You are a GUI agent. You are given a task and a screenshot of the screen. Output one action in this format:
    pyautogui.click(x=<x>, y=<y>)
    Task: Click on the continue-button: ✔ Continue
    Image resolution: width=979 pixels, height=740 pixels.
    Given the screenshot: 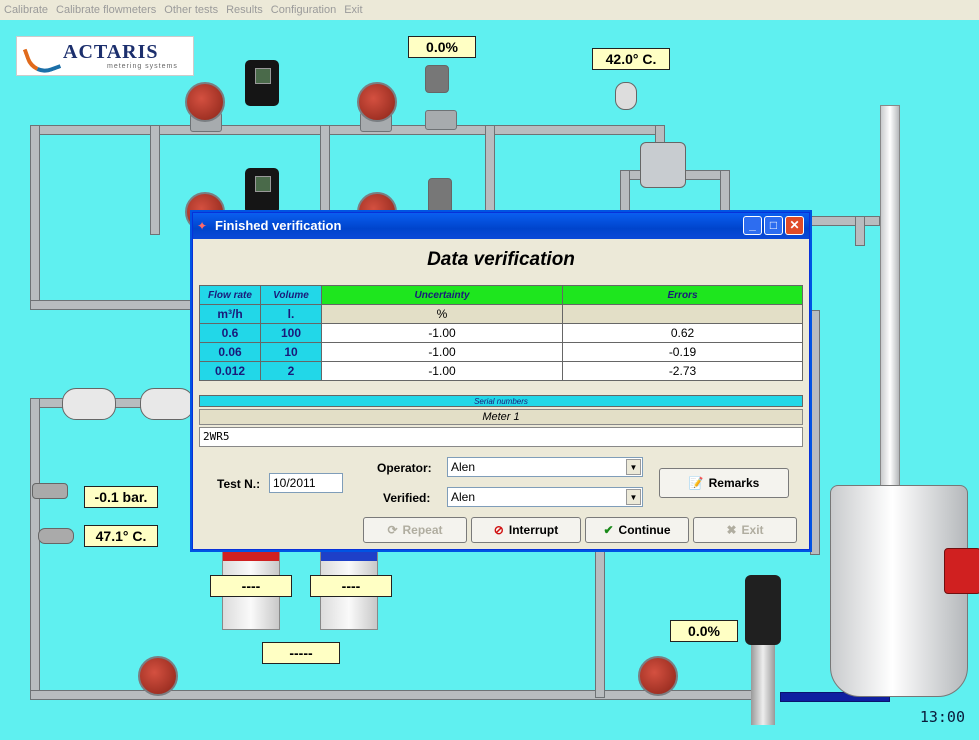 What is the action you would take?
    pyautogui.click(x=637, y=530)
    